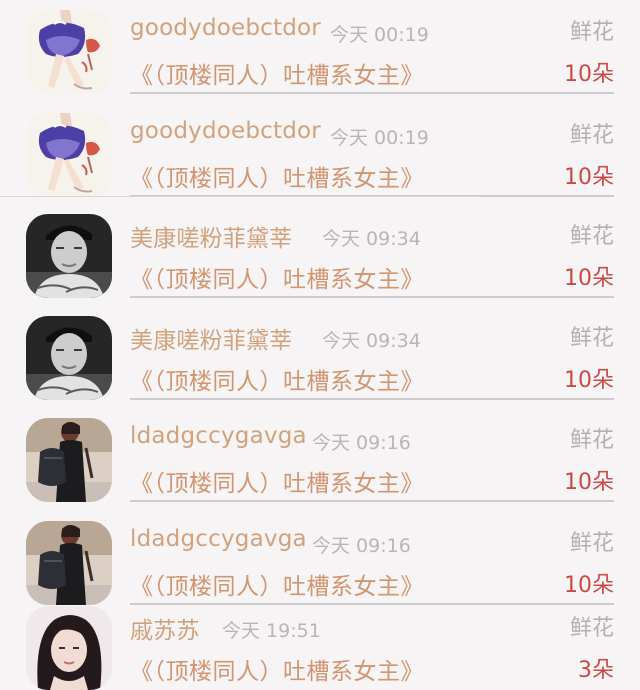 Image resolution: width=640 pixels, height=690 pixels. Describe the element at coordinates (240, 196) in the screenshot. I see `section-divider` at that location.